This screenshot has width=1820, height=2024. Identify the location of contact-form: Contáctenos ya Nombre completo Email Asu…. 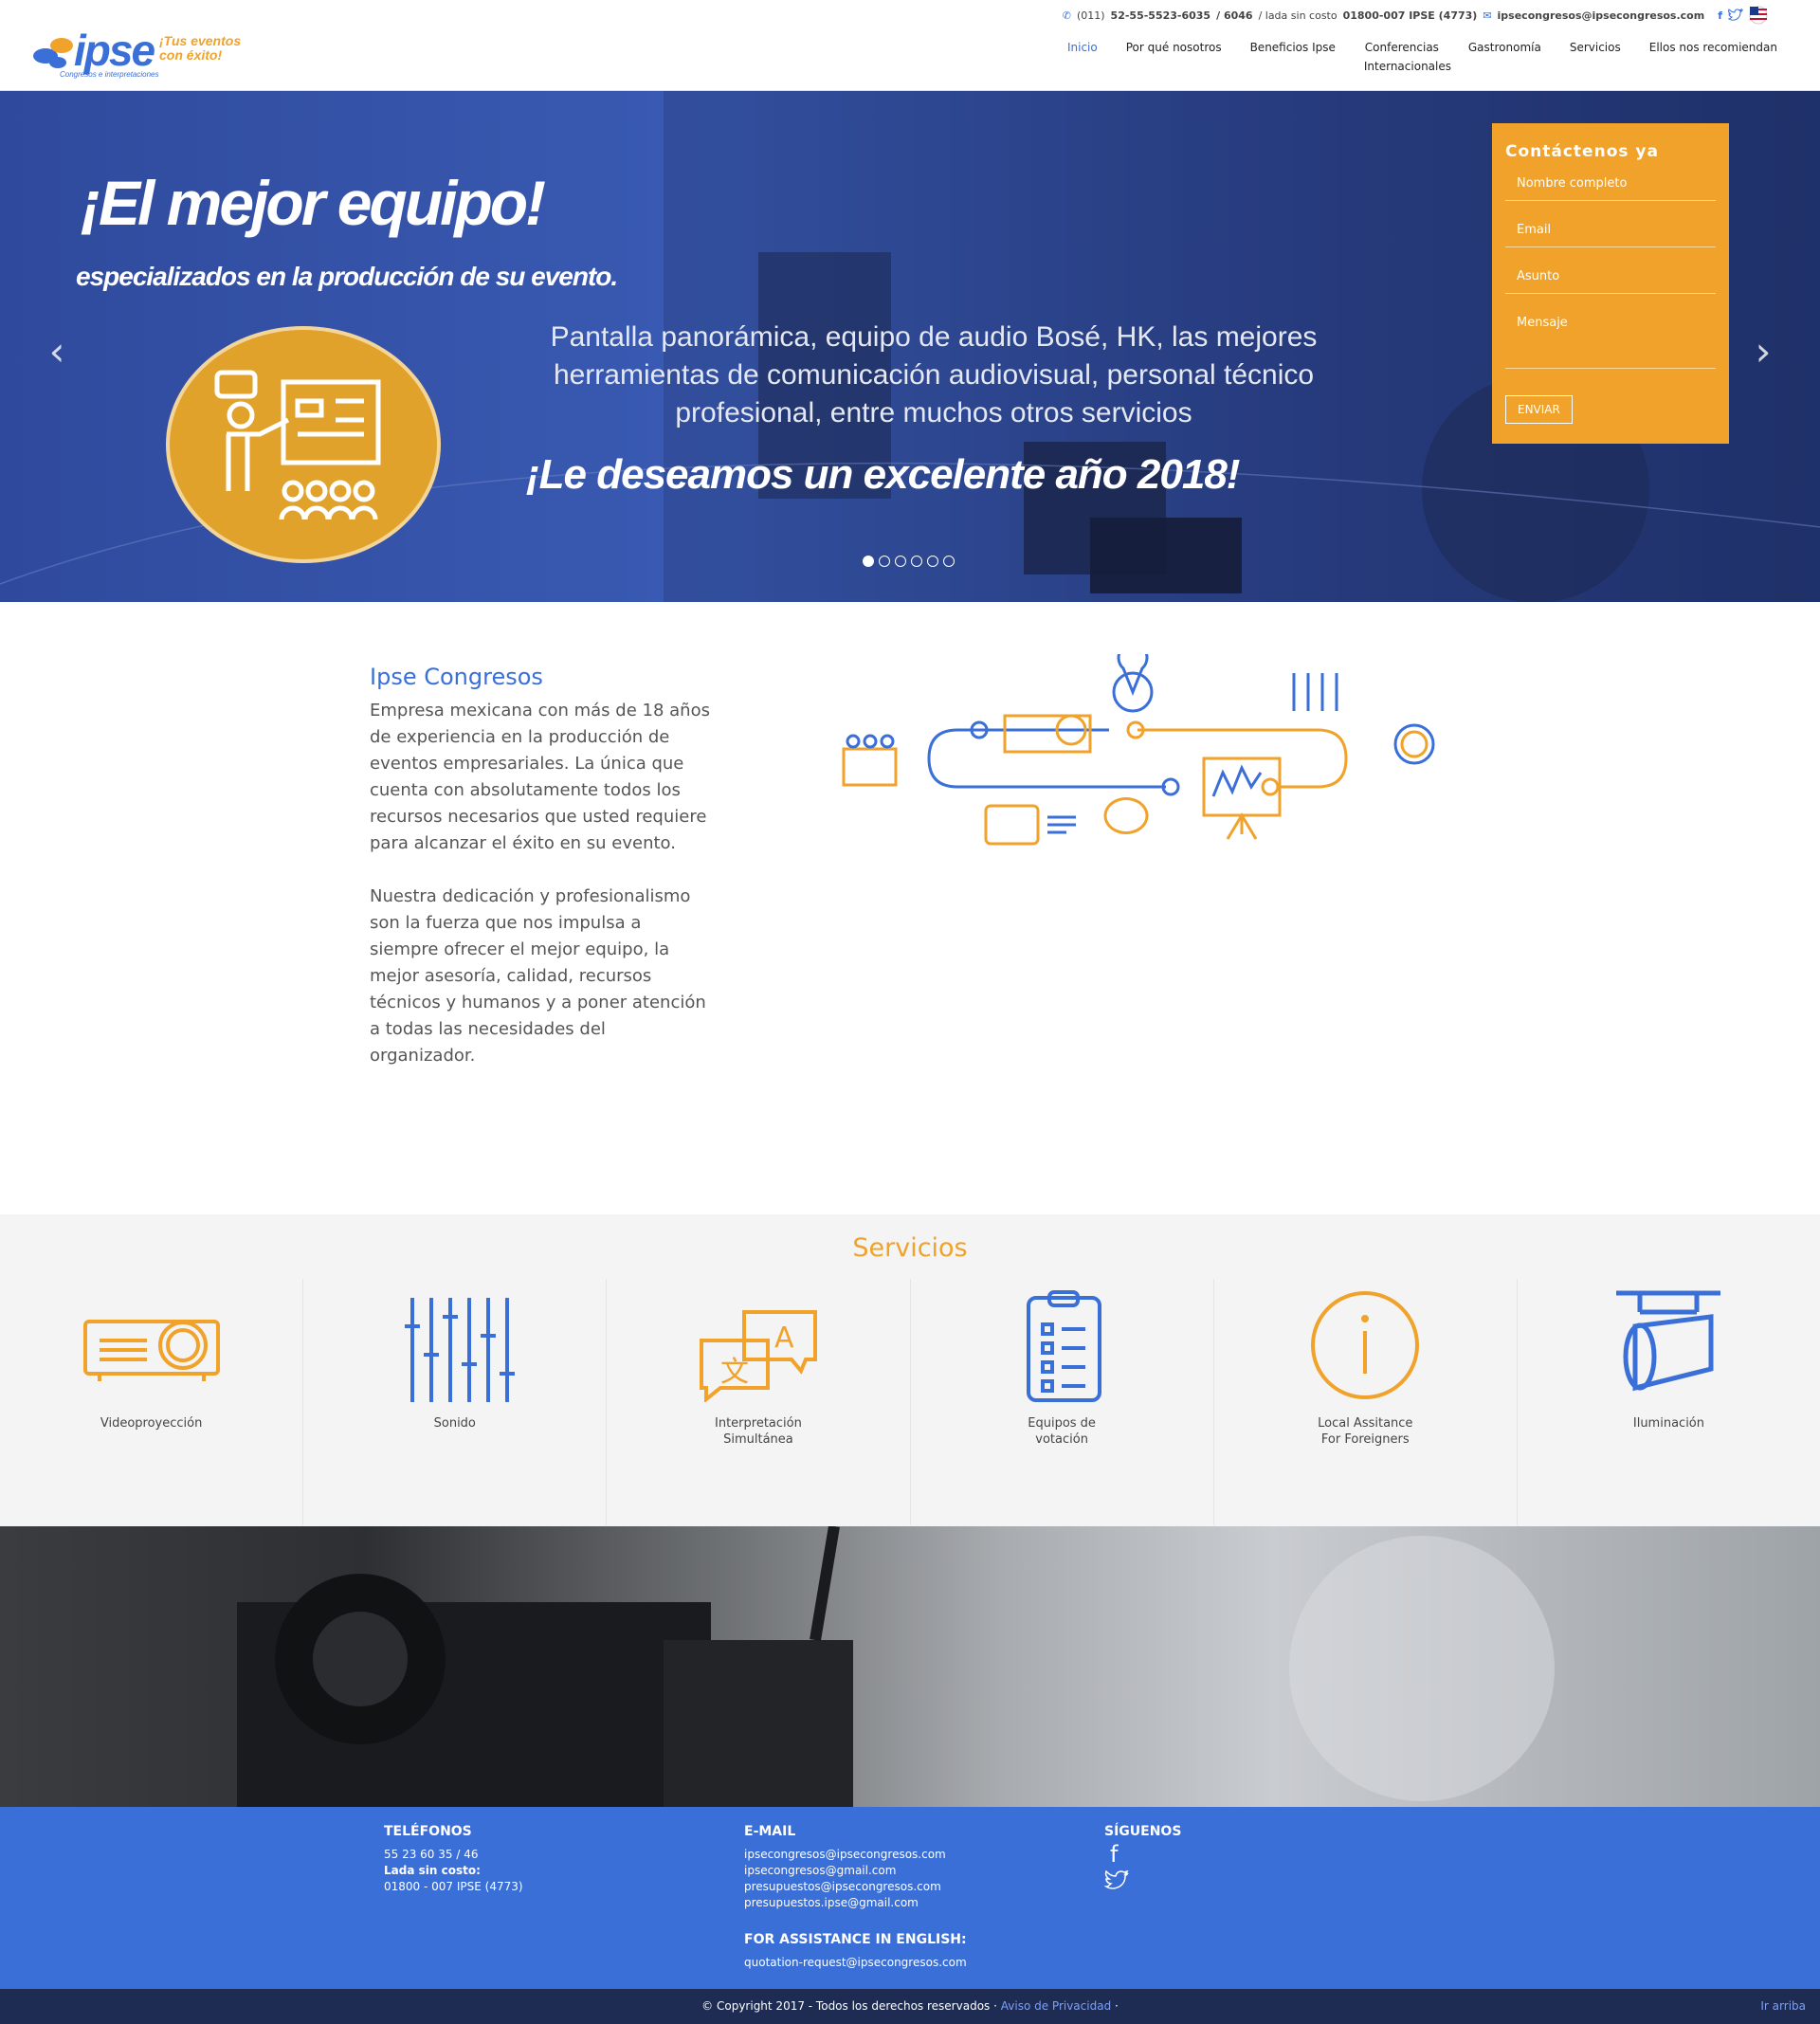
(1610, 283).